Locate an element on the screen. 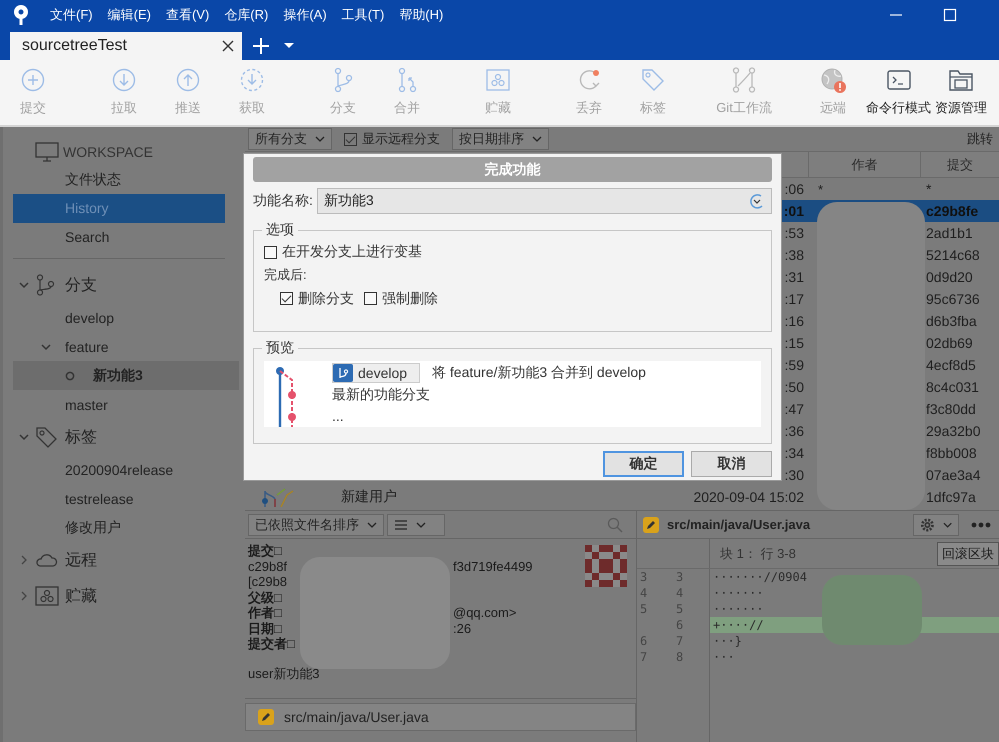 Image resolution: width=999 pixels, height=742 pixels. dropdown: 按日期排序 is located at coordinates (500, 139).